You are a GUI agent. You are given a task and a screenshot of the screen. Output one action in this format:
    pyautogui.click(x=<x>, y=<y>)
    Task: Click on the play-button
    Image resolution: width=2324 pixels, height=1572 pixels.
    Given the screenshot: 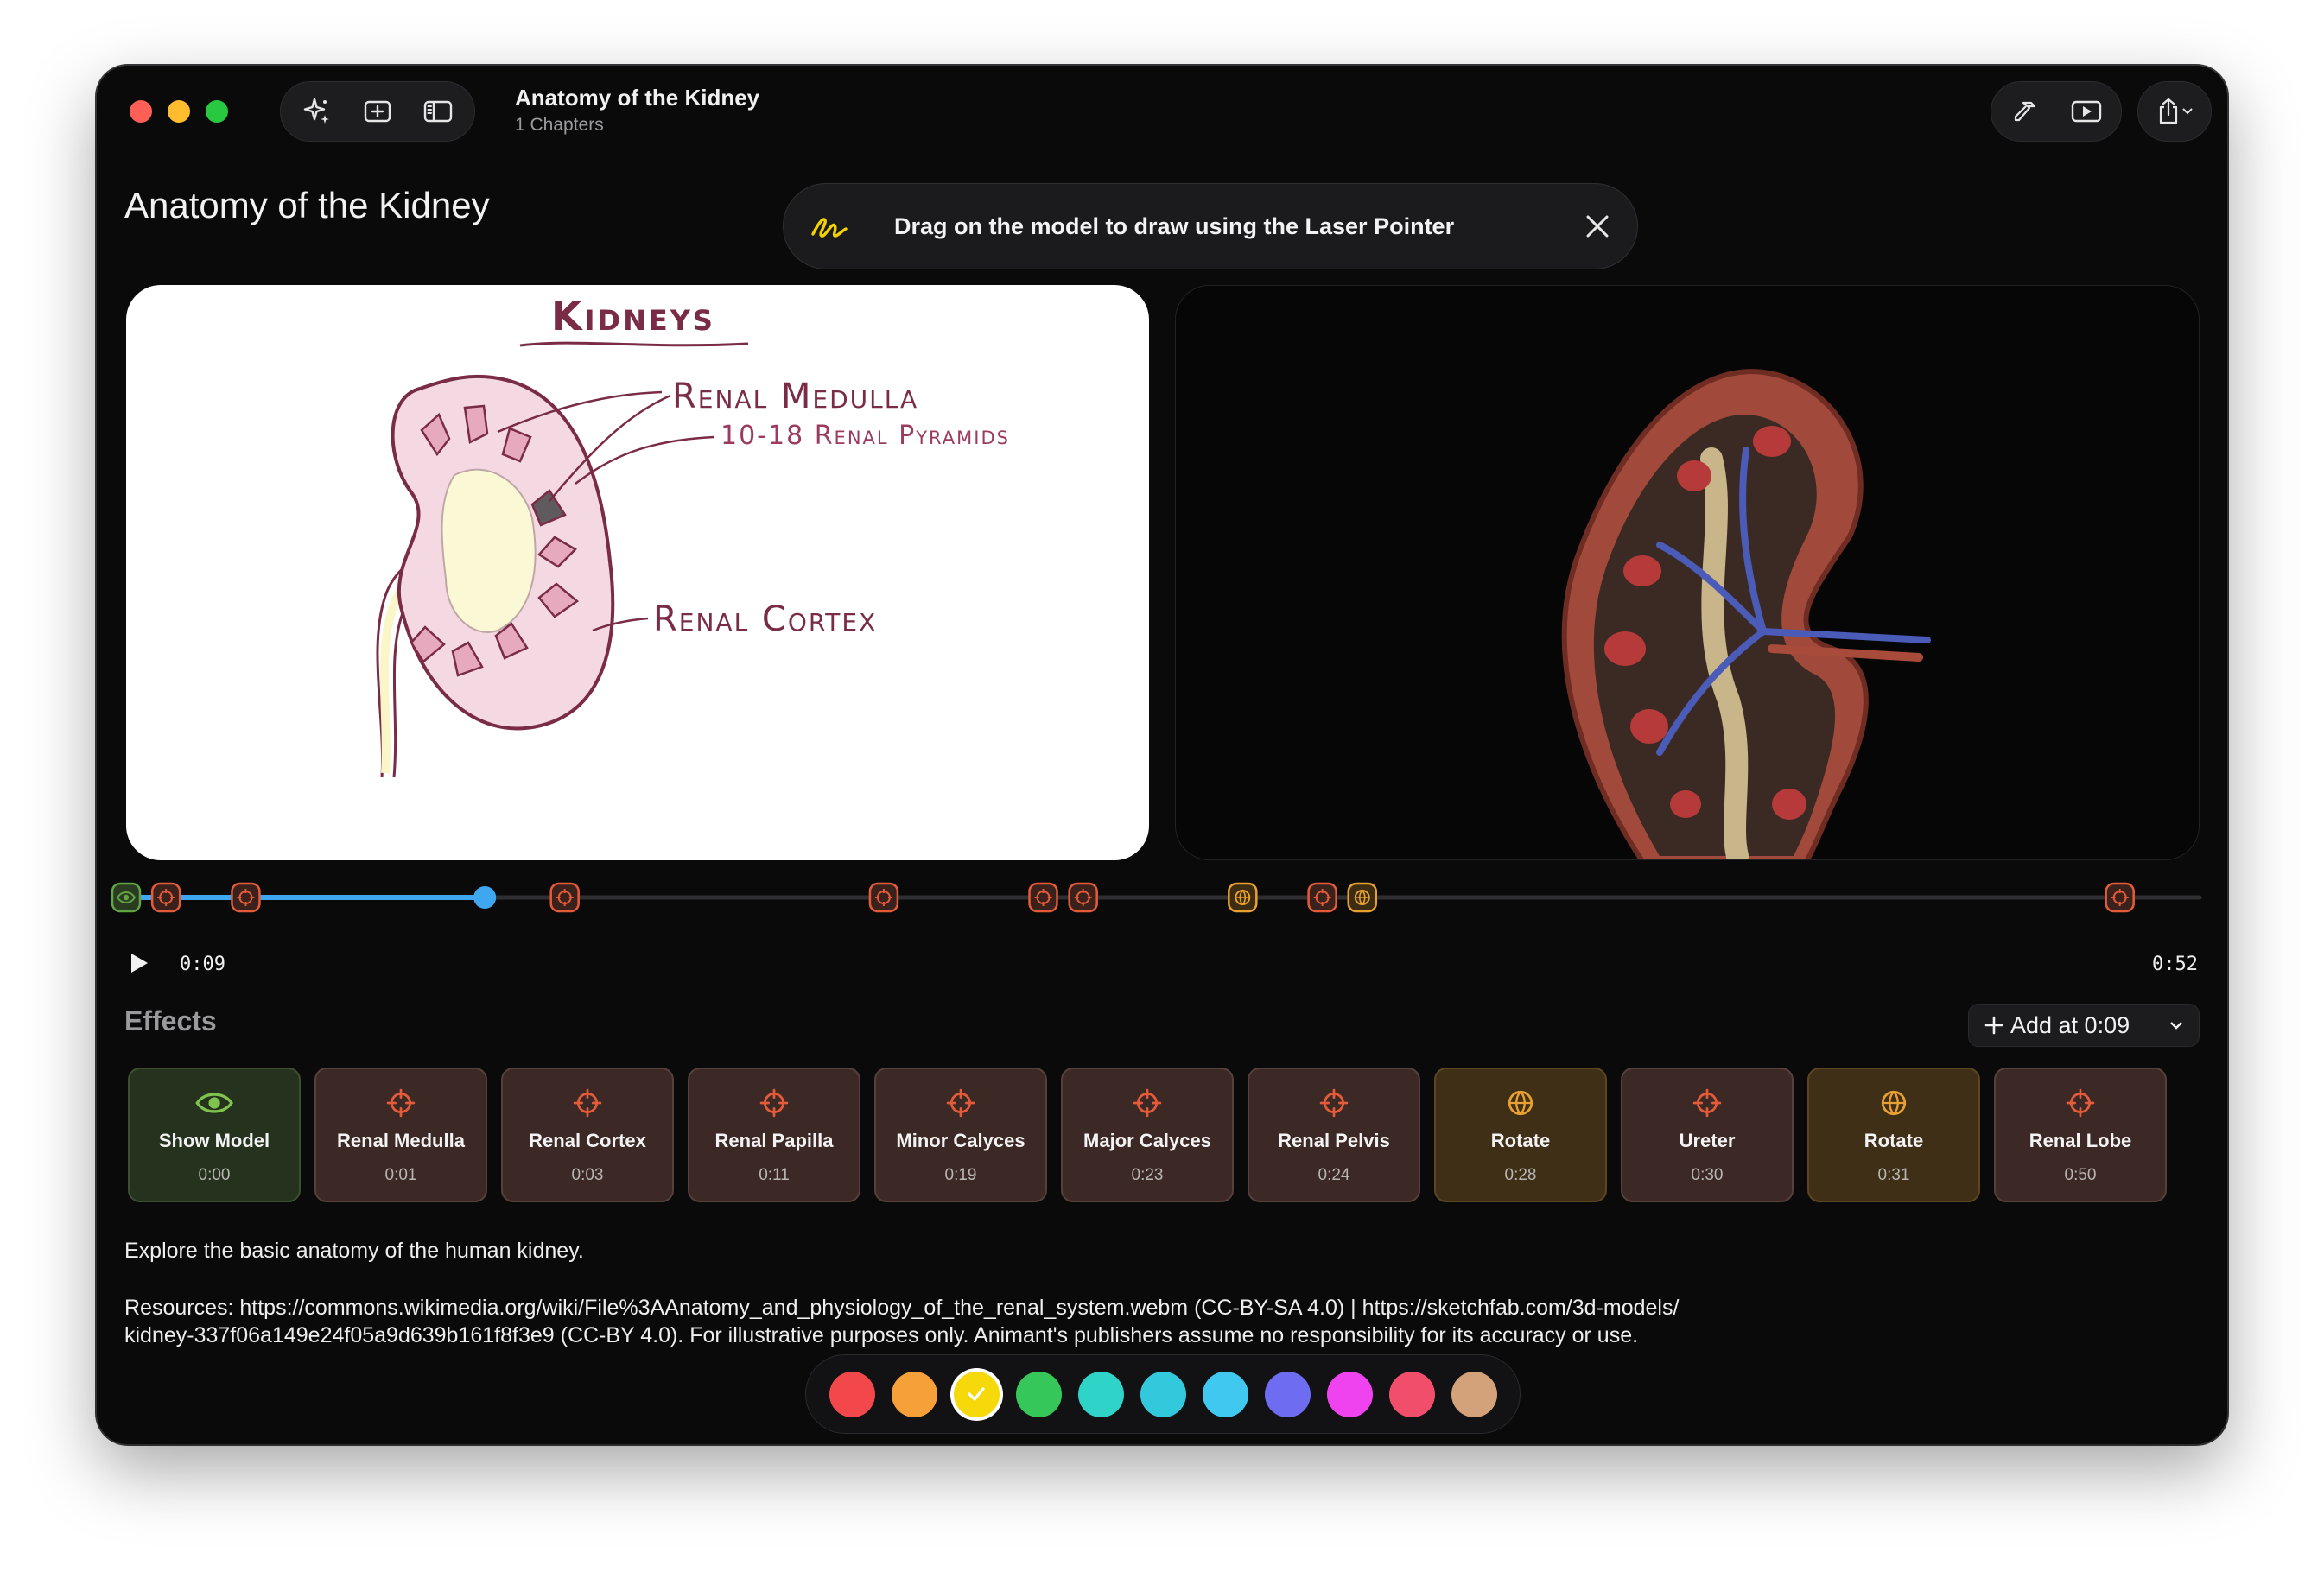 What is the action you would take?
    pyautogui.click(x=139, y=963)
    